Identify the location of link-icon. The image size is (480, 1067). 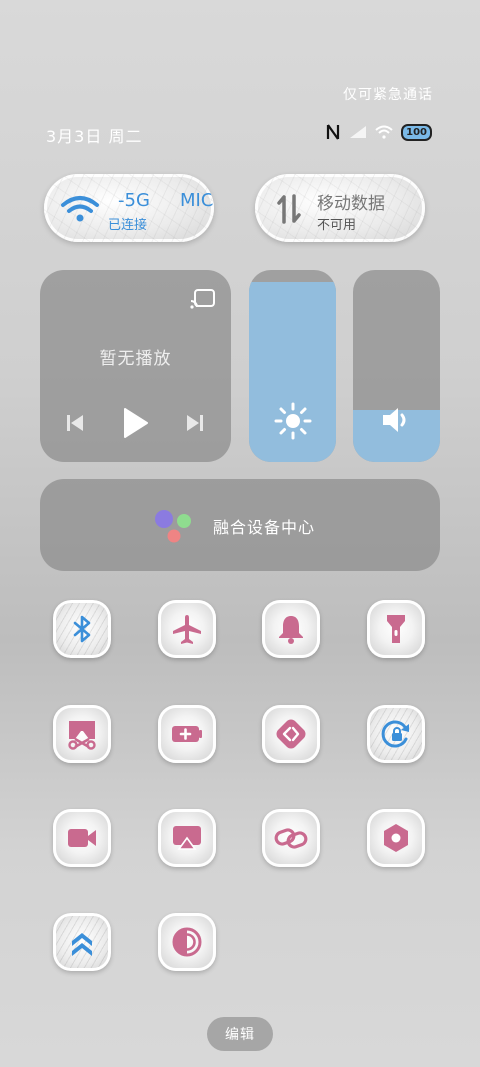
(291, 838).